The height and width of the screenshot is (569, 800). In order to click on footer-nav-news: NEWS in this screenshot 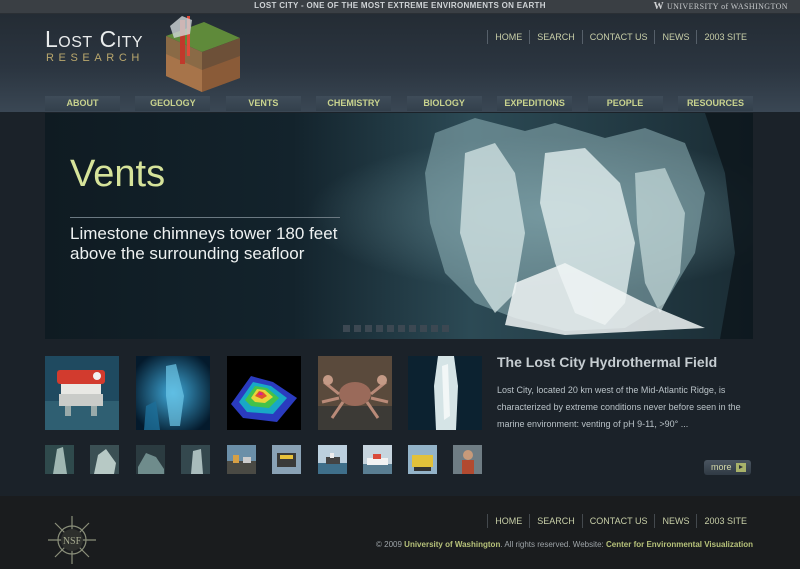, I will do `click(675, 521)`.